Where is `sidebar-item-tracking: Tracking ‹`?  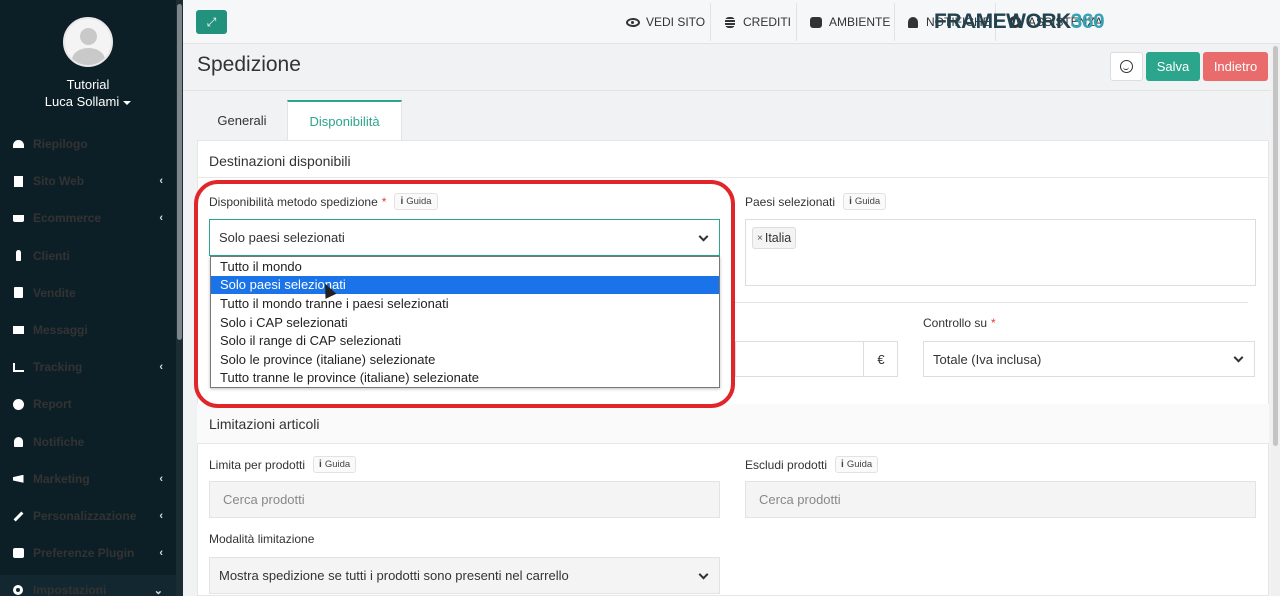
sidebar-item-tracking: Tracking ‹ is located at coordinates (88, 367).